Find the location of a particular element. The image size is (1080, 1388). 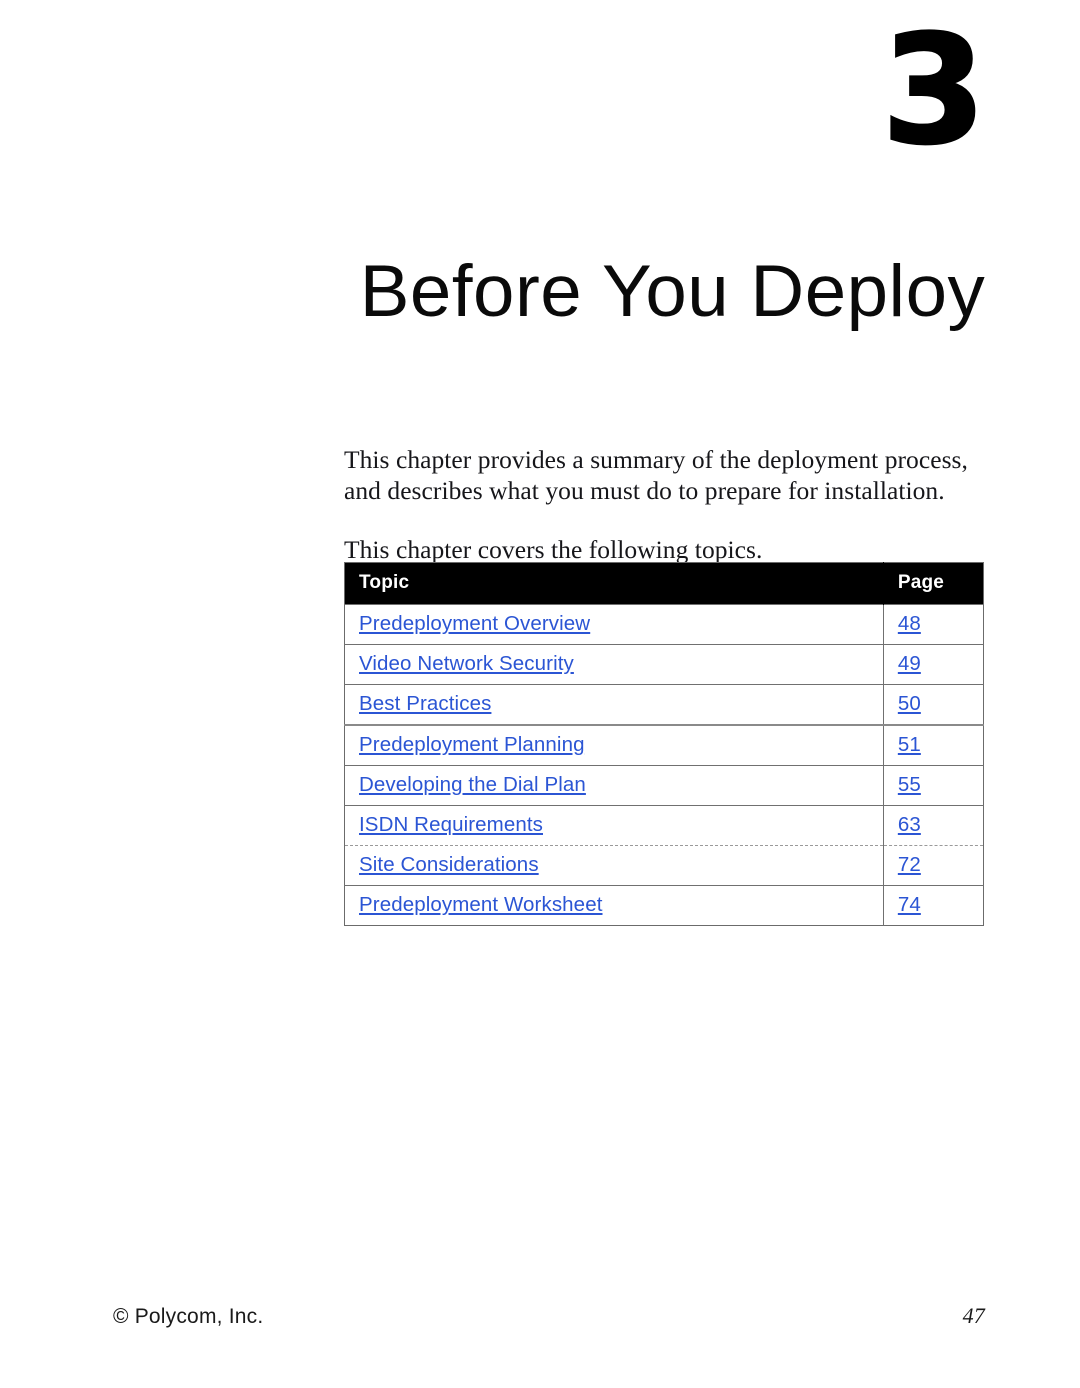

page-link-site-considerations: 72 is located at coordinates (909, 865).